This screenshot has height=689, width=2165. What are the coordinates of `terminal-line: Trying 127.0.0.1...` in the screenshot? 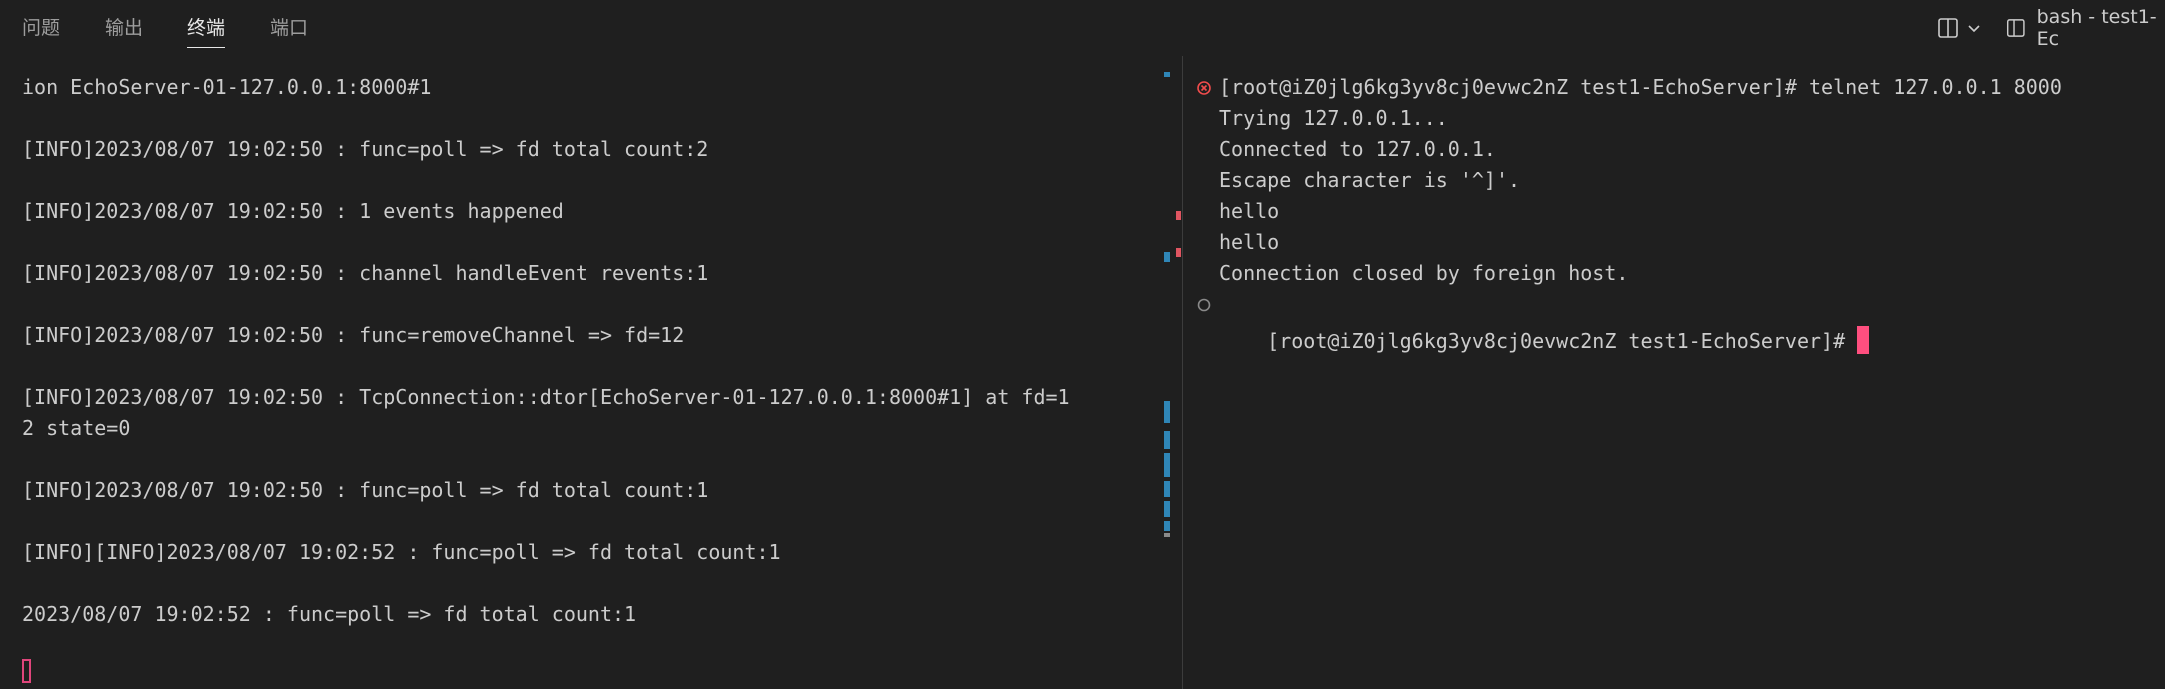 It's located at (1333, 118).